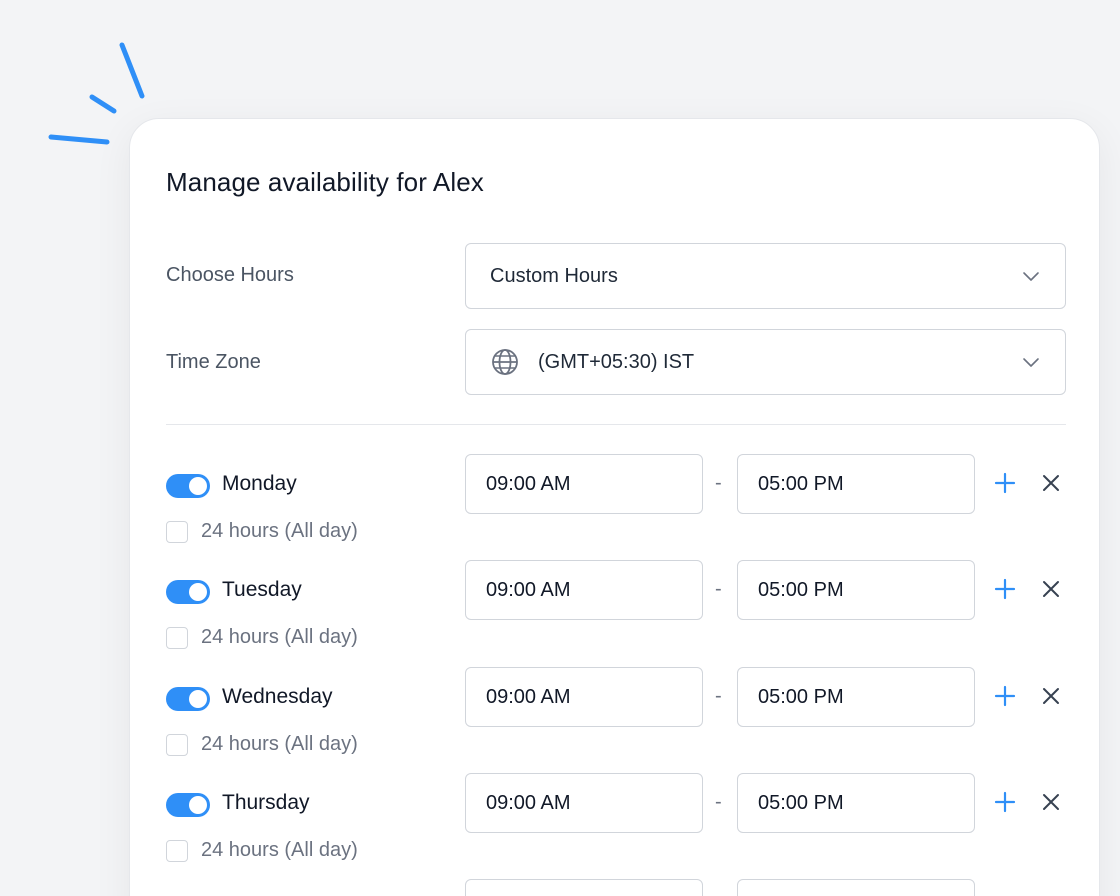 The height and width of the screenshot is (896, 1120). I want to click on start-time-input-monday: 09:00 AM, so click(584, 484).